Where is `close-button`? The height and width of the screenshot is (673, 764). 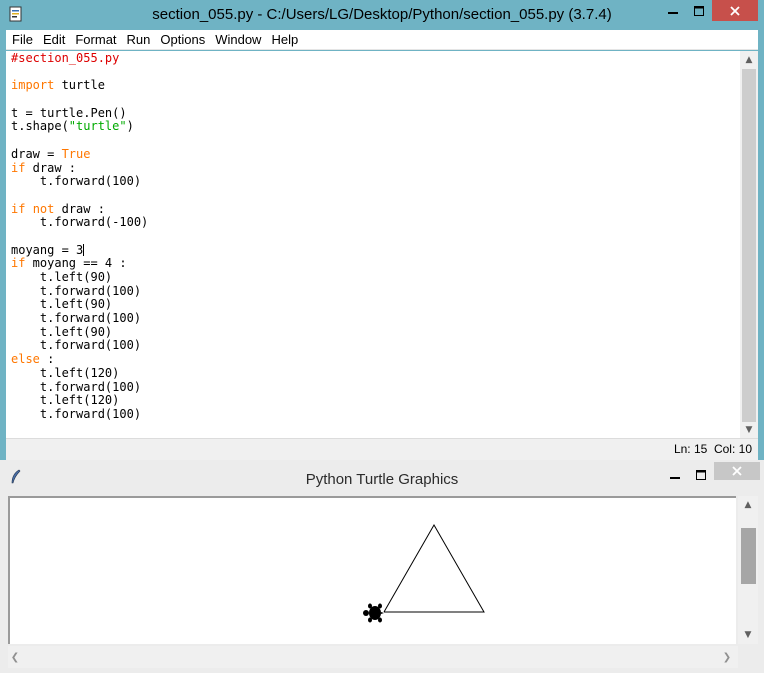
close-button is located at coordinates (735, 10).